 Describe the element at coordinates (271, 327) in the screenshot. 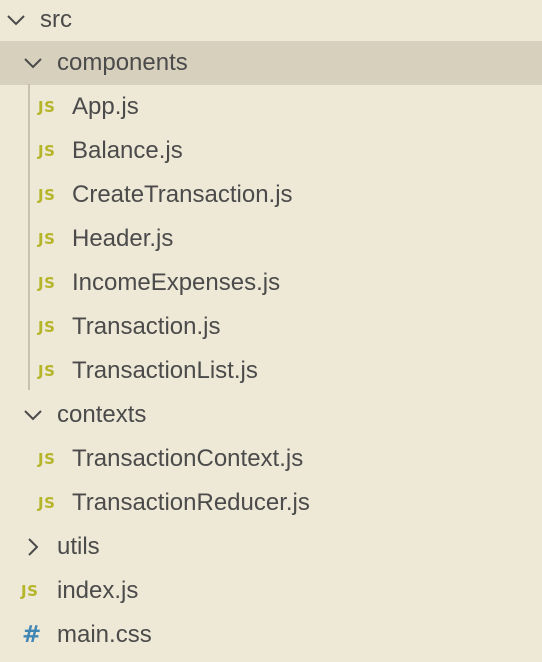

I see `file-item: JS Transaction.js` at that location.